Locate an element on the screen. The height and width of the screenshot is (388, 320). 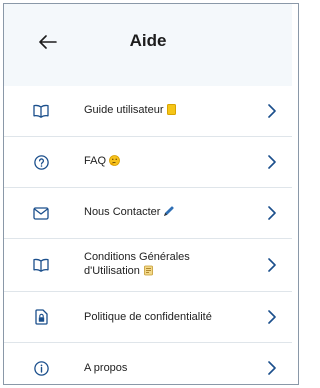
menu-item-about: A propos is located at coordinates (148, 360).